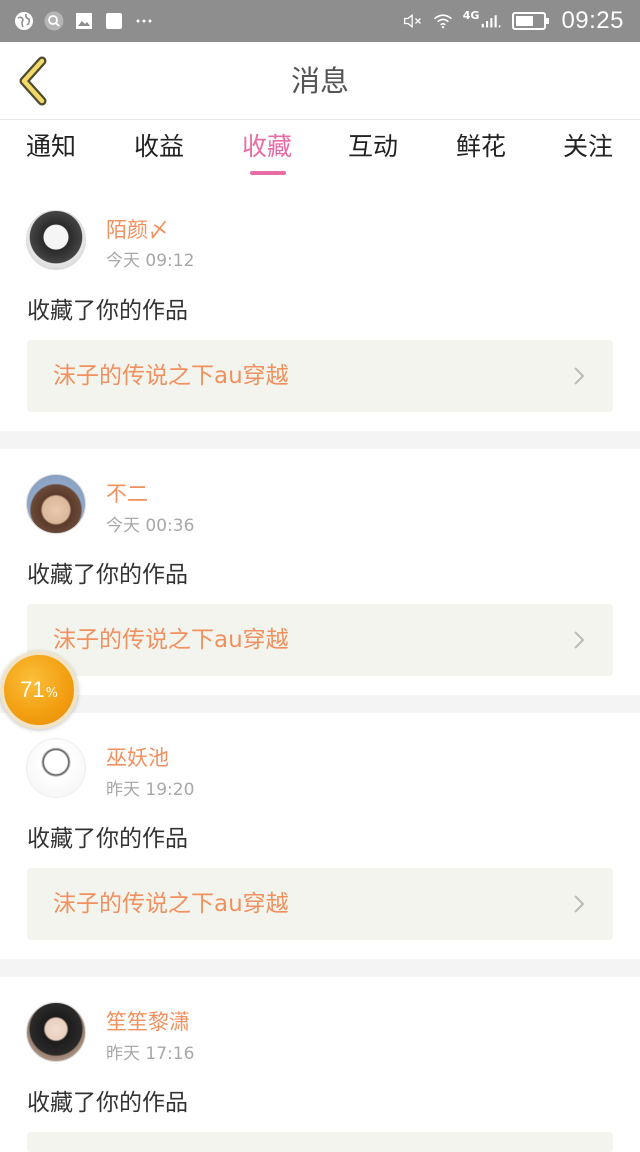  I want to click on mute-icon, so click(413, 21).